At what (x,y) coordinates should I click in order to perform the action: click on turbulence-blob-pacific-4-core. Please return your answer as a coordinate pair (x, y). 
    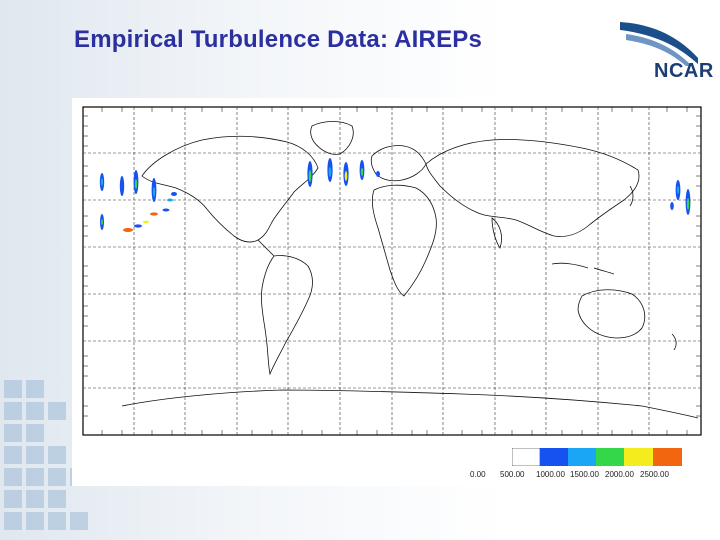
    Looking at the image, I should click on (154, 192).